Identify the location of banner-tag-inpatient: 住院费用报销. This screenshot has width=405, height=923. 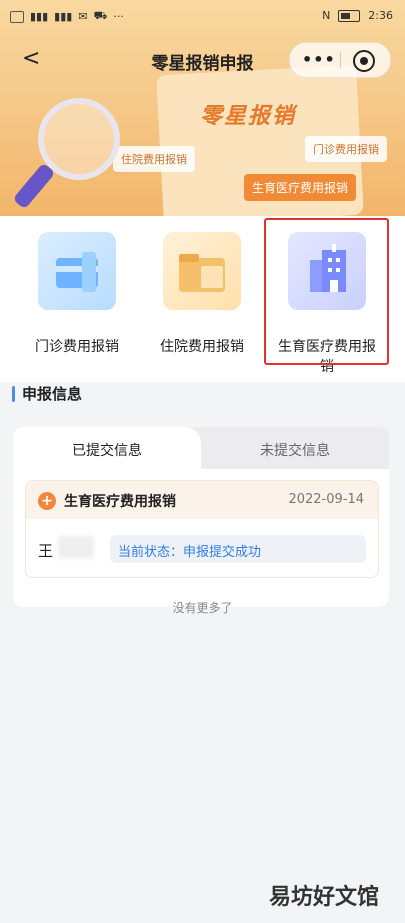
(154, 159).